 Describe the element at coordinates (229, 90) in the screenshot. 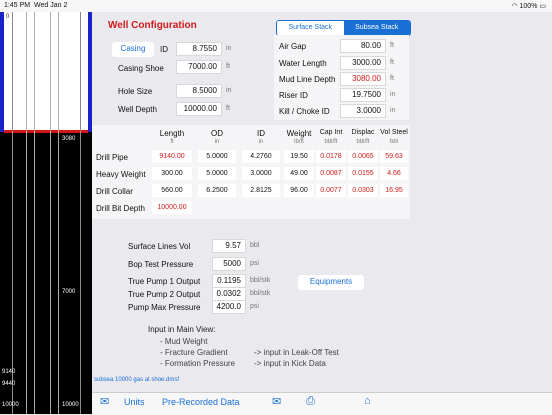

I see `hole-size-unit: in` at that location.